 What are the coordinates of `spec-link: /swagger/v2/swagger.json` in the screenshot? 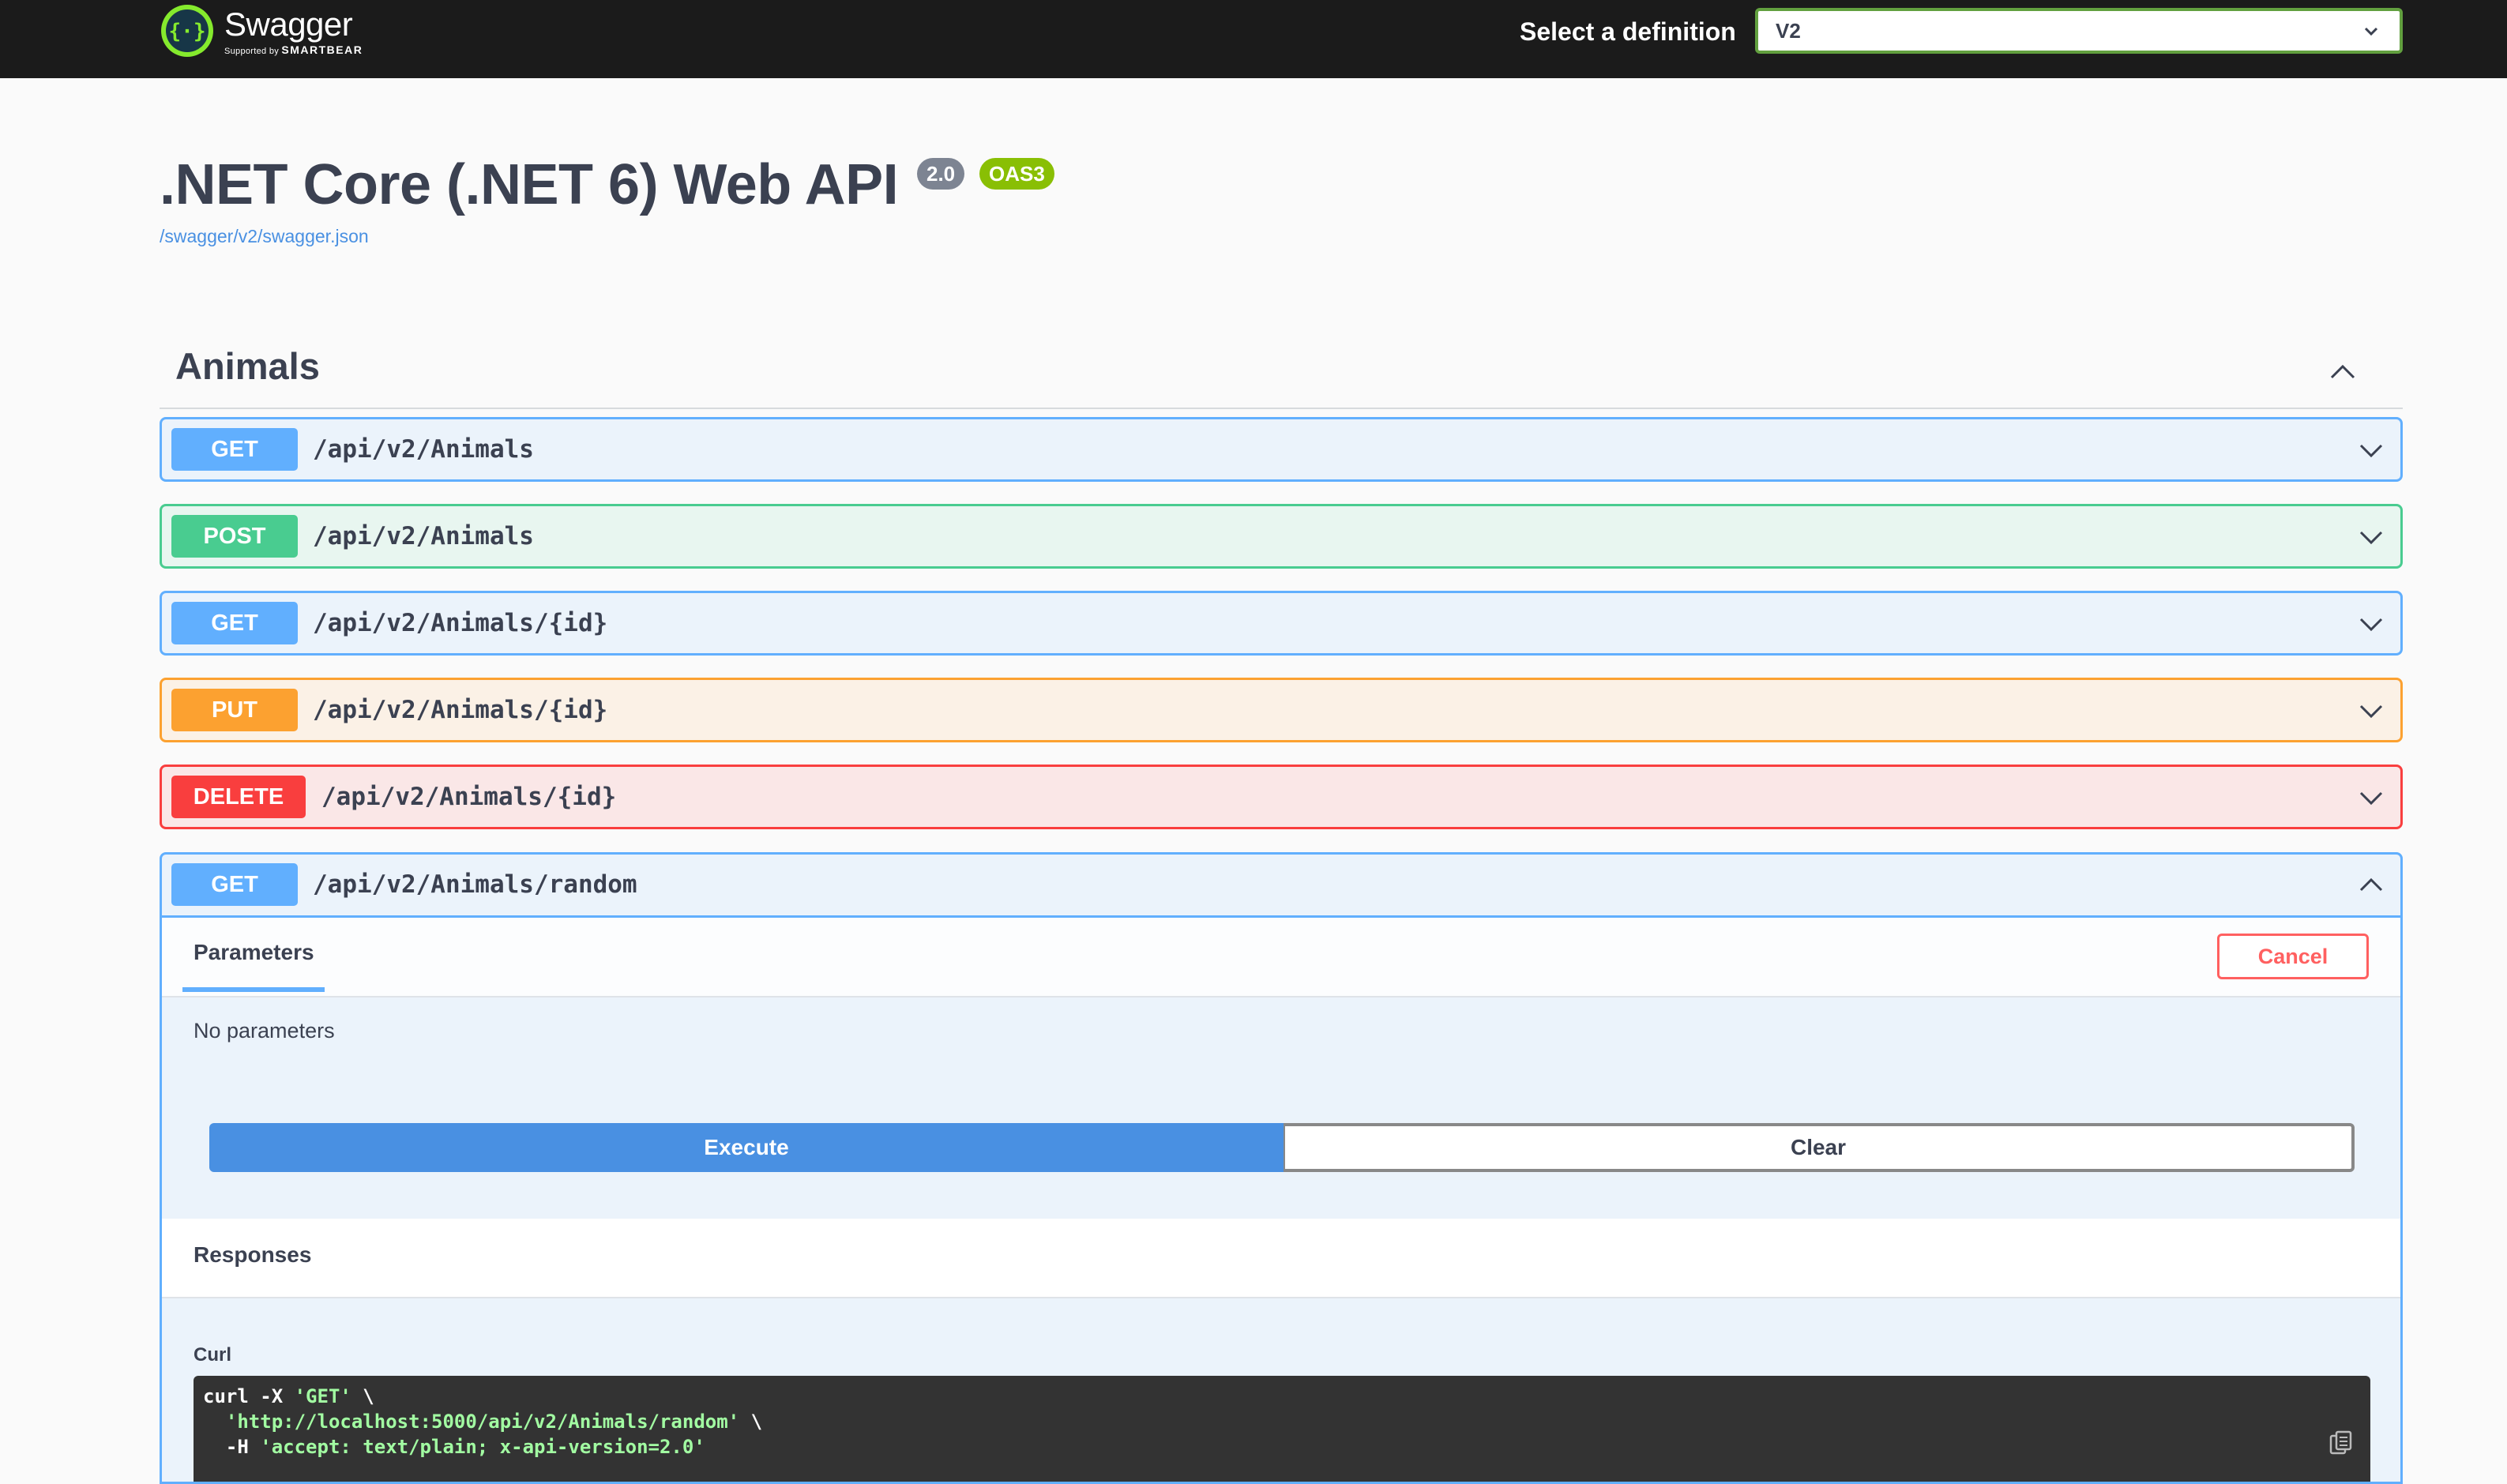 It's located at (264, 237).